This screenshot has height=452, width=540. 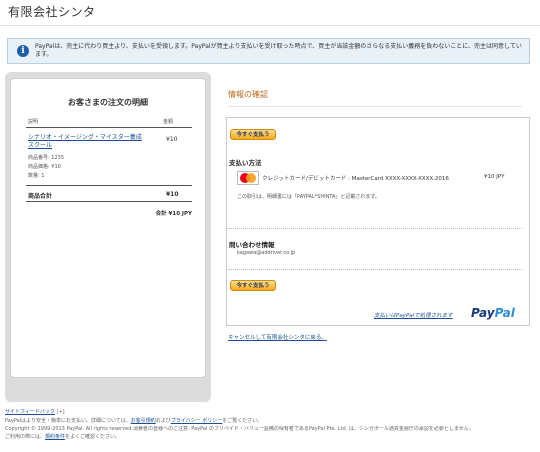 What do you see at coordinates (308, 197) in the screenshot?
I see `statement-note: この取引は、明細書には「PAYPAL*SHINTA」と記載されます。` at bounding box center [308, 197].